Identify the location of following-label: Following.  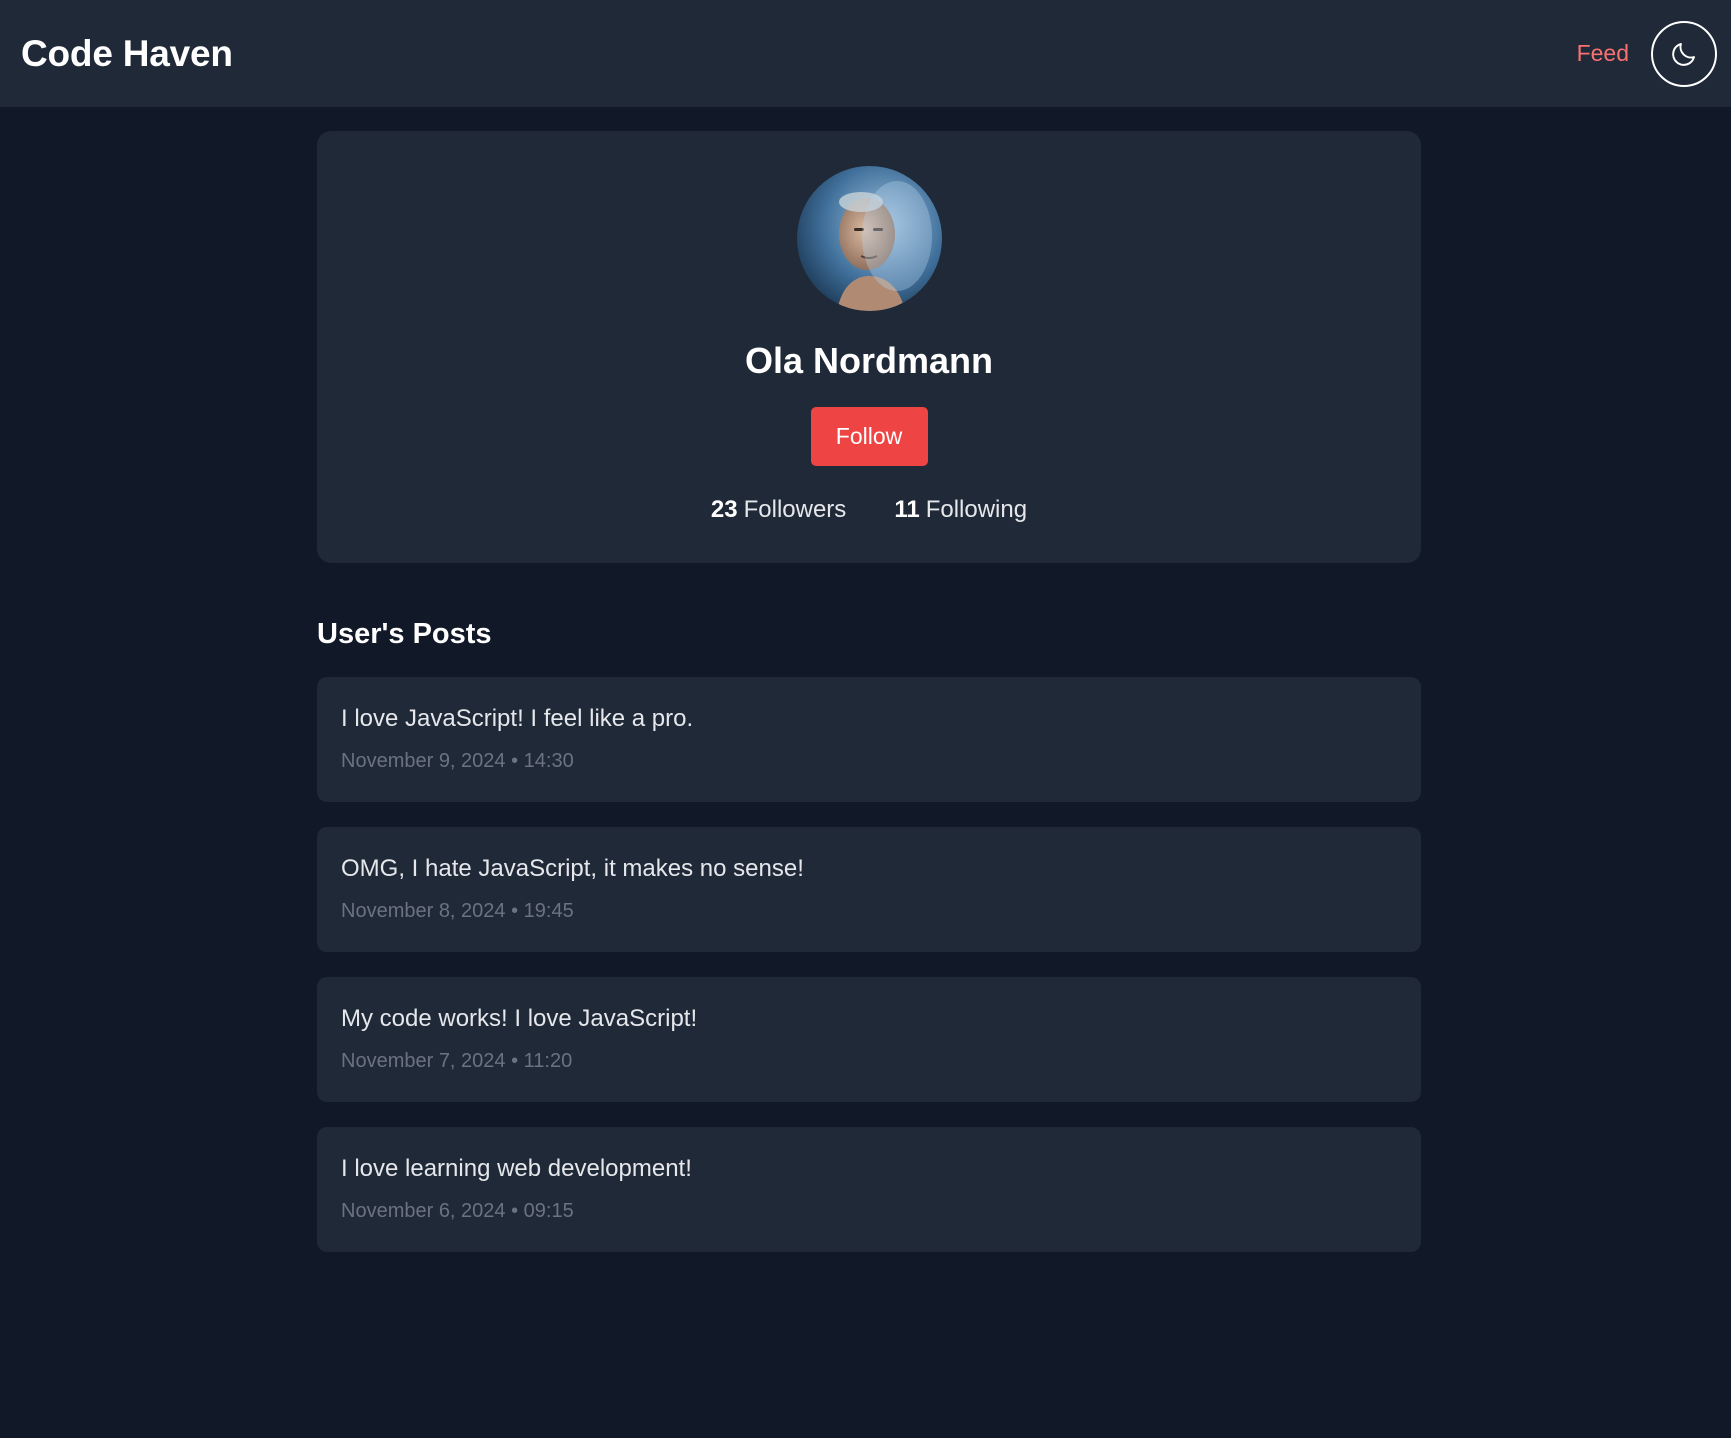
(976, 509).